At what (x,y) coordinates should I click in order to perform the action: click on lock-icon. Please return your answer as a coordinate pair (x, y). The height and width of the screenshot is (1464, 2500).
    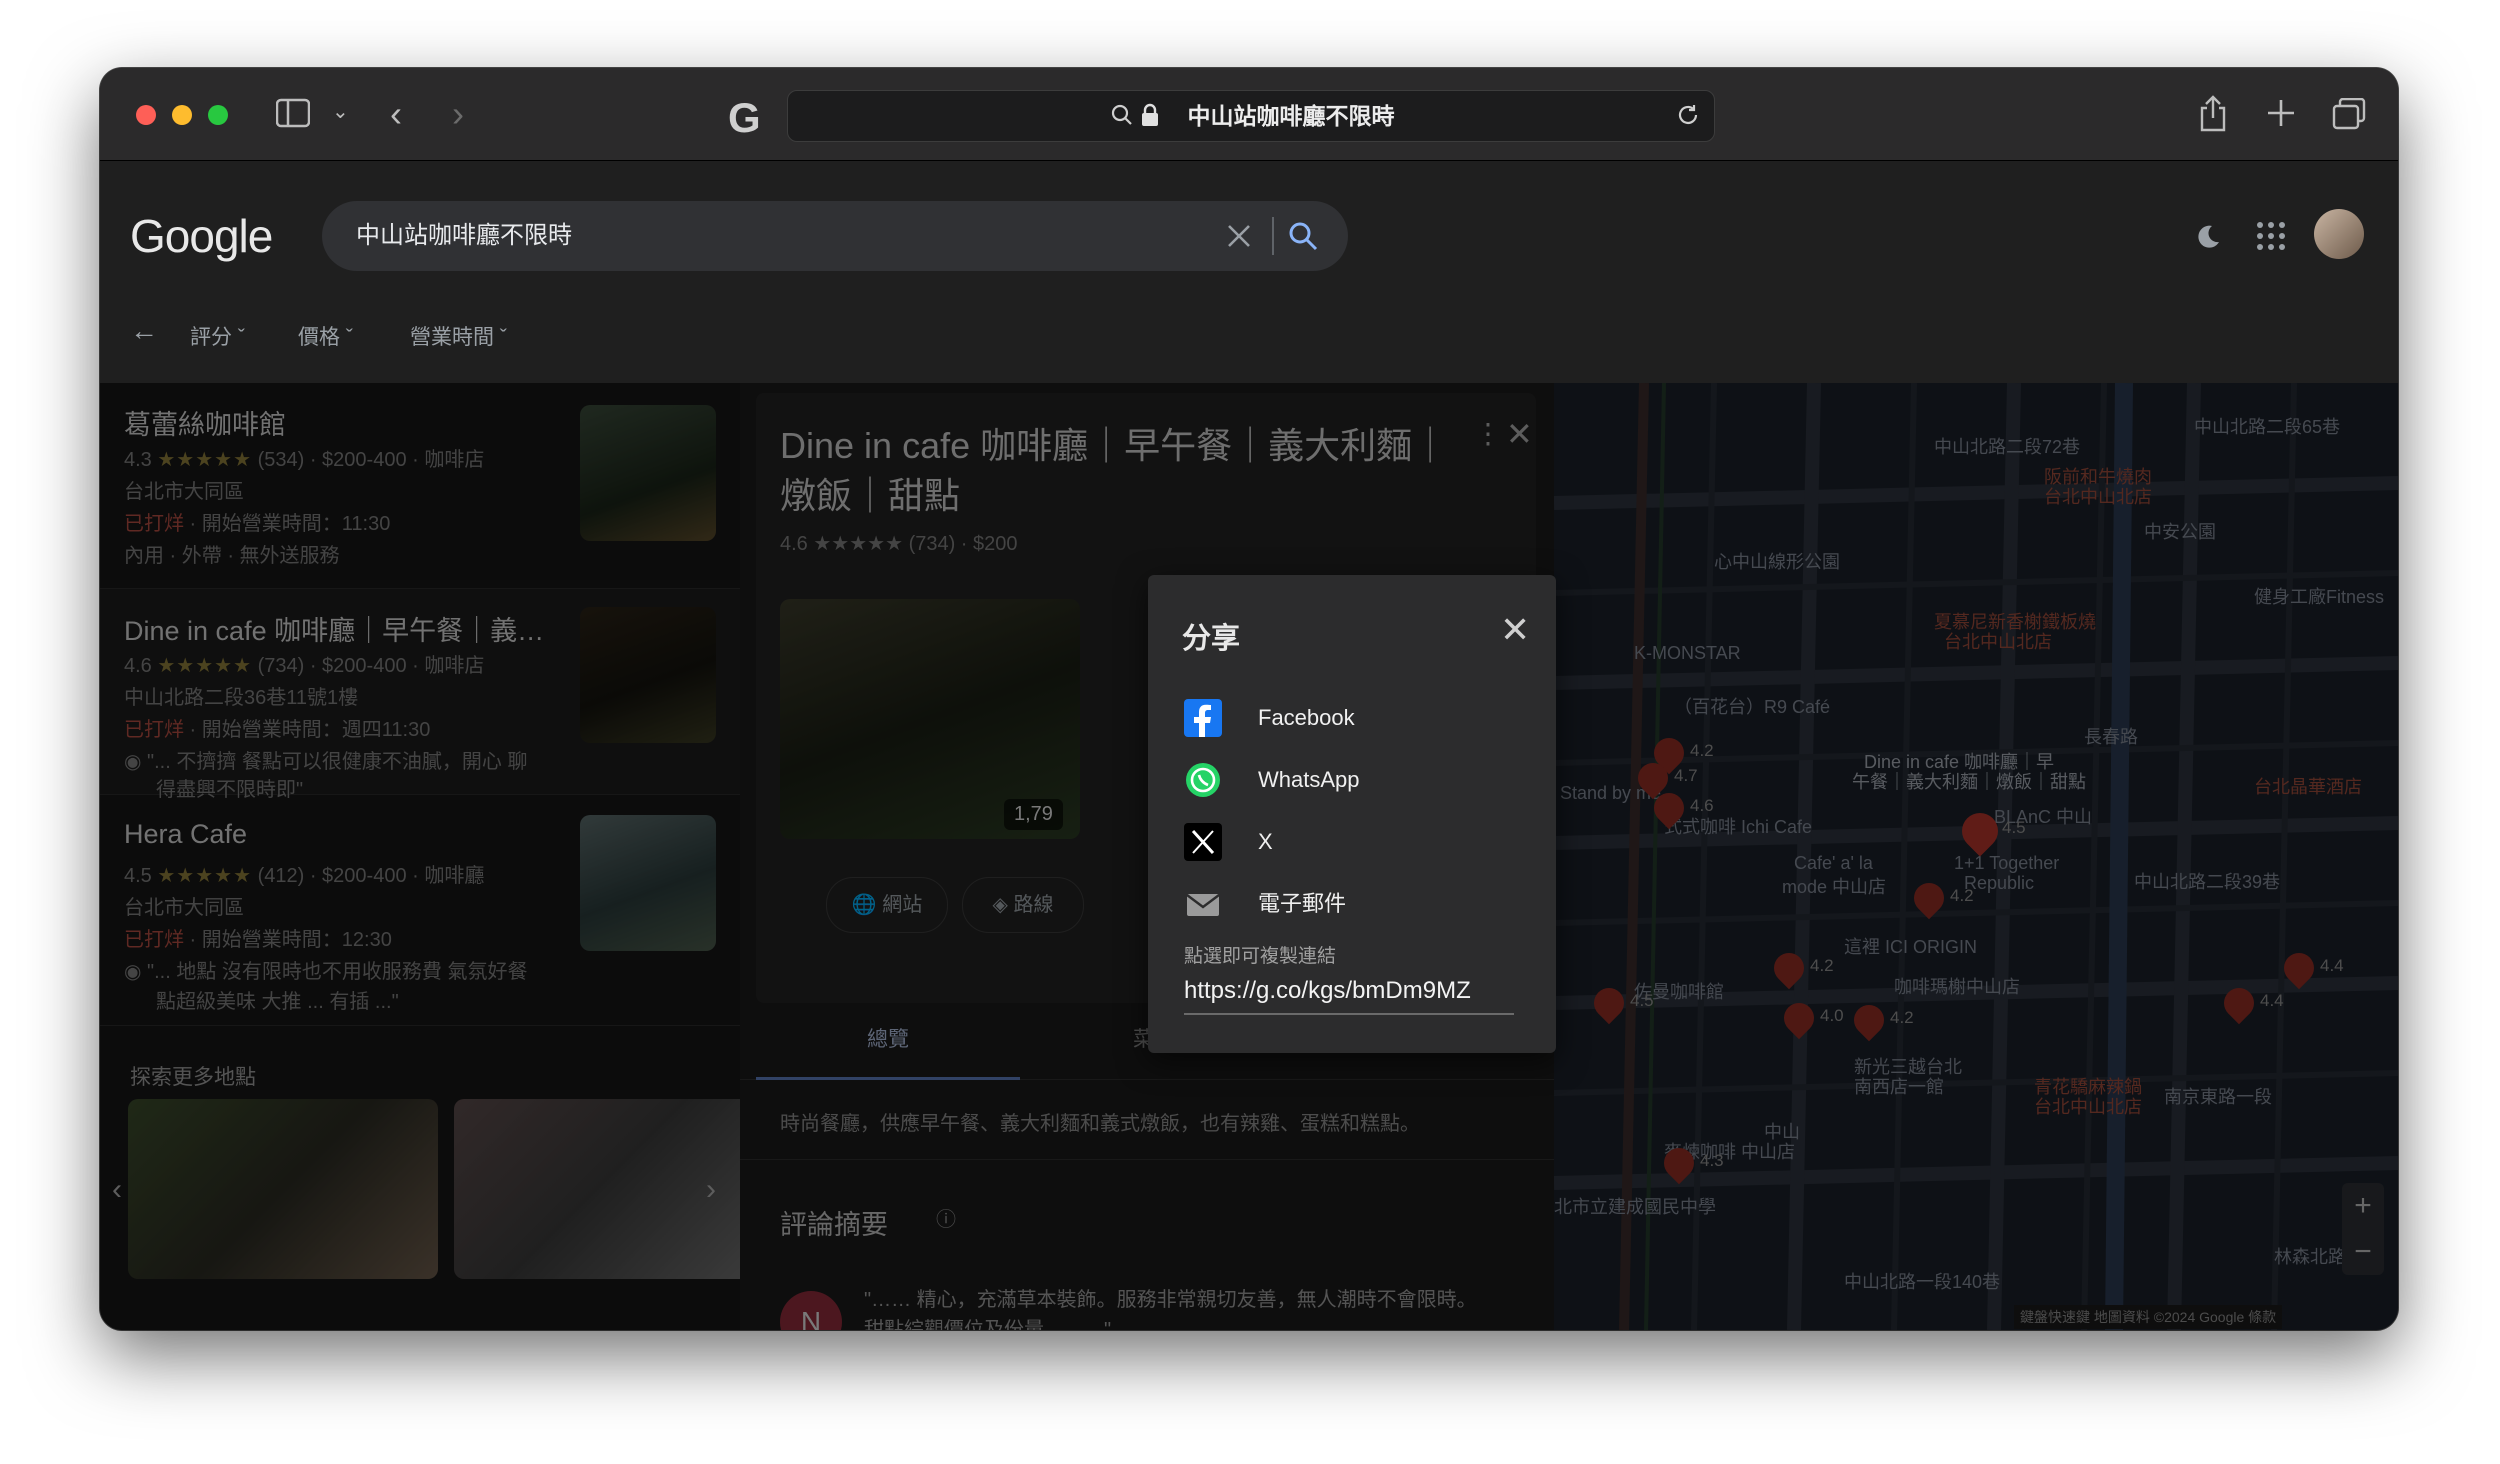
    Looking at the image, I should click on (1150, 117).